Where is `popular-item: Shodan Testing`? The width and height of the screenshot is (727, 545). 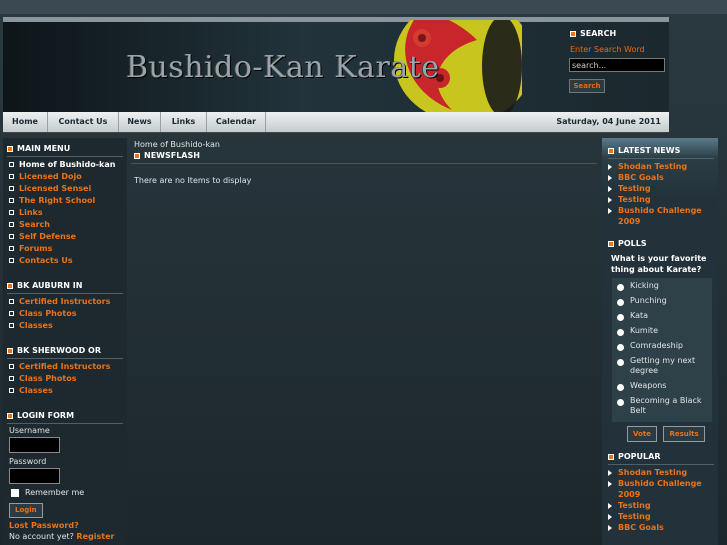 popular-item: Shodan Testing is located at coordinates (660, 472).